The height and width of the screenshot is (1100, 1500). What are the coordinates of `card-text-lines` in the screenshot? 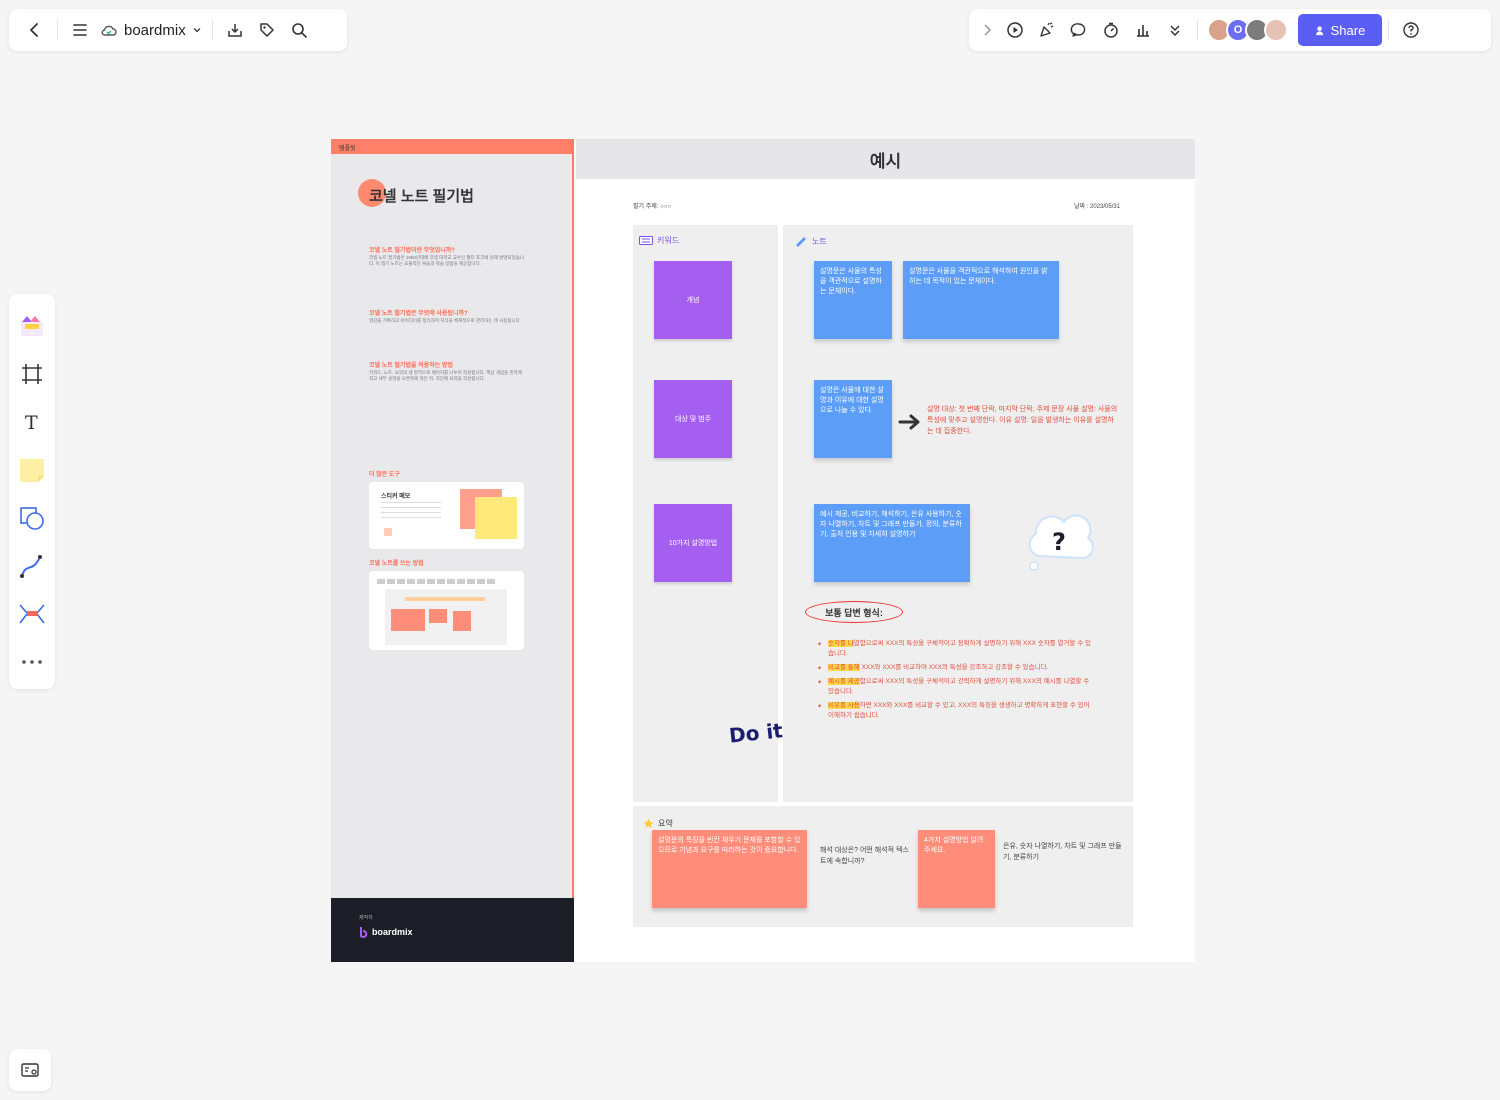 It's located at (411, 512).